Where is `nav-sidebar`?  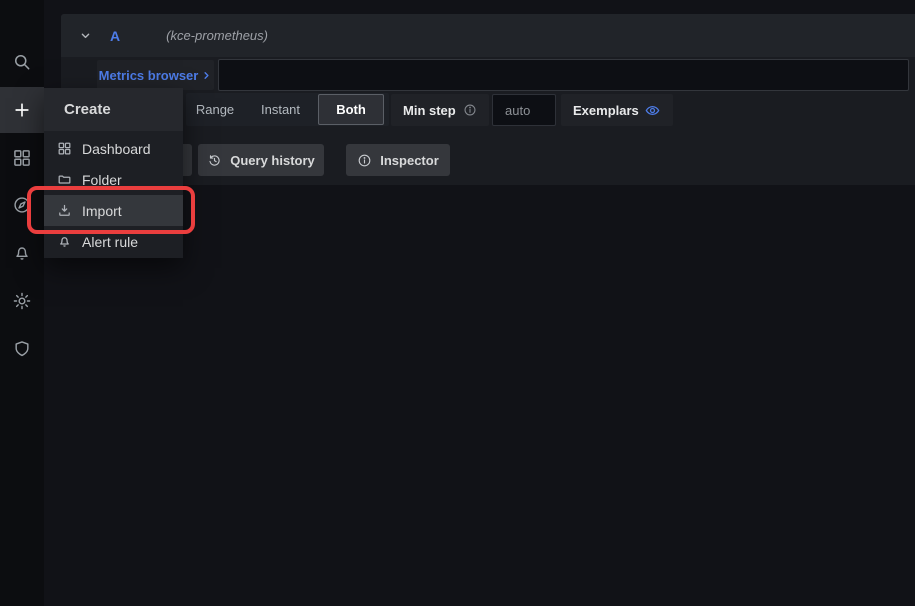
nav-sidebar is located at coordinates (22, 303).